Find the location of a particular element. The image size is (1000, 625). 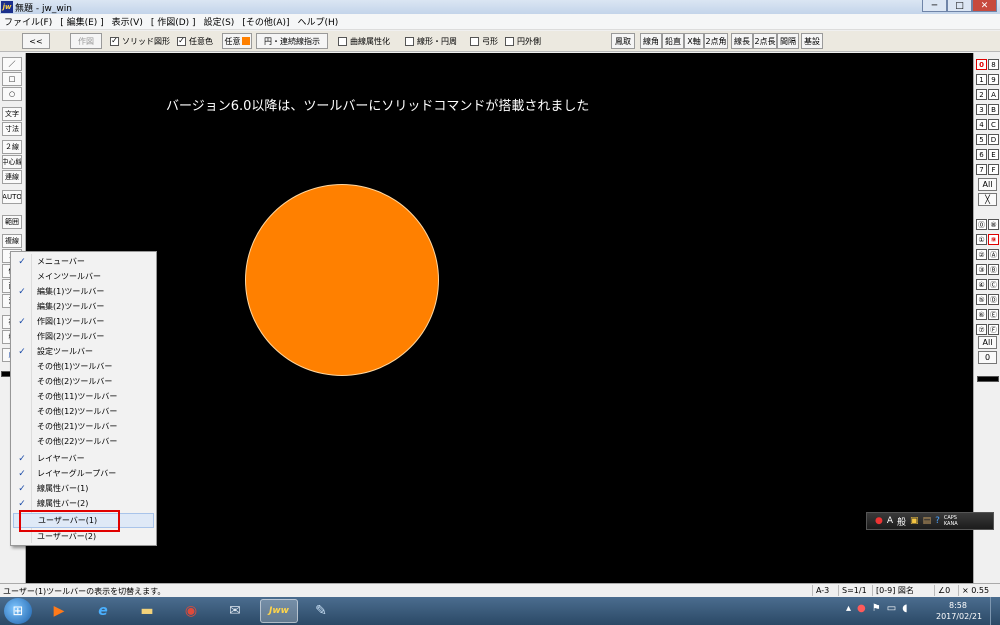

ime-mode: A is located at coordinates (890, 521).